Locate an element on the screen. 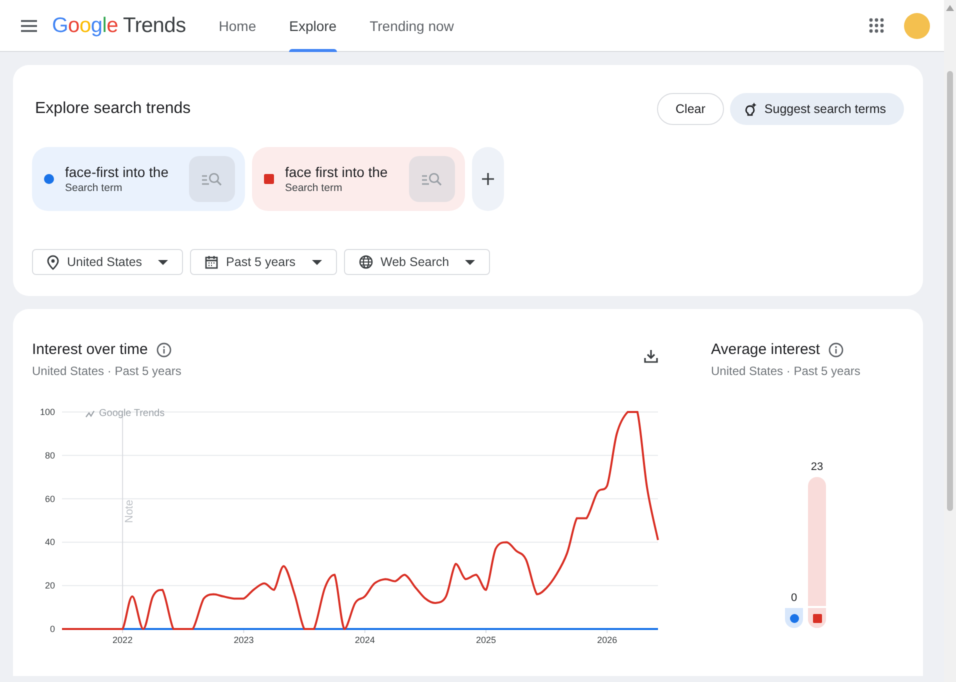 The image size is (956, 682). search-term-text: face-first into the is located at coordinates (117, 172).